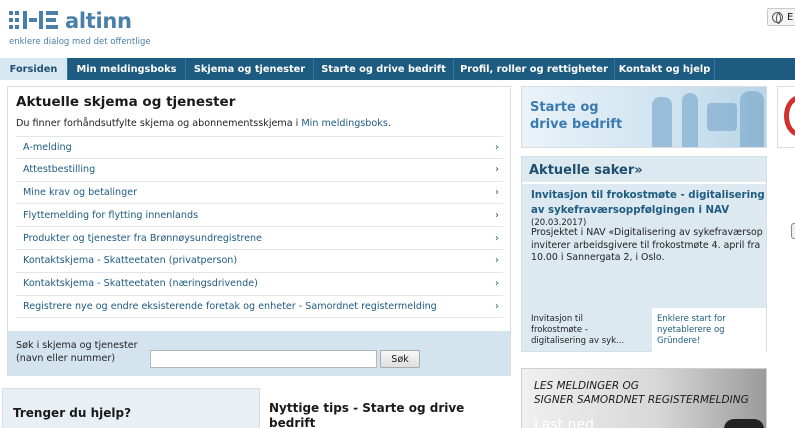 The width and height of the screenshot is (795, 428). Describe the element at coordinates (98, 21) in the screenshot. I see `logo-text: altinn` at that location.